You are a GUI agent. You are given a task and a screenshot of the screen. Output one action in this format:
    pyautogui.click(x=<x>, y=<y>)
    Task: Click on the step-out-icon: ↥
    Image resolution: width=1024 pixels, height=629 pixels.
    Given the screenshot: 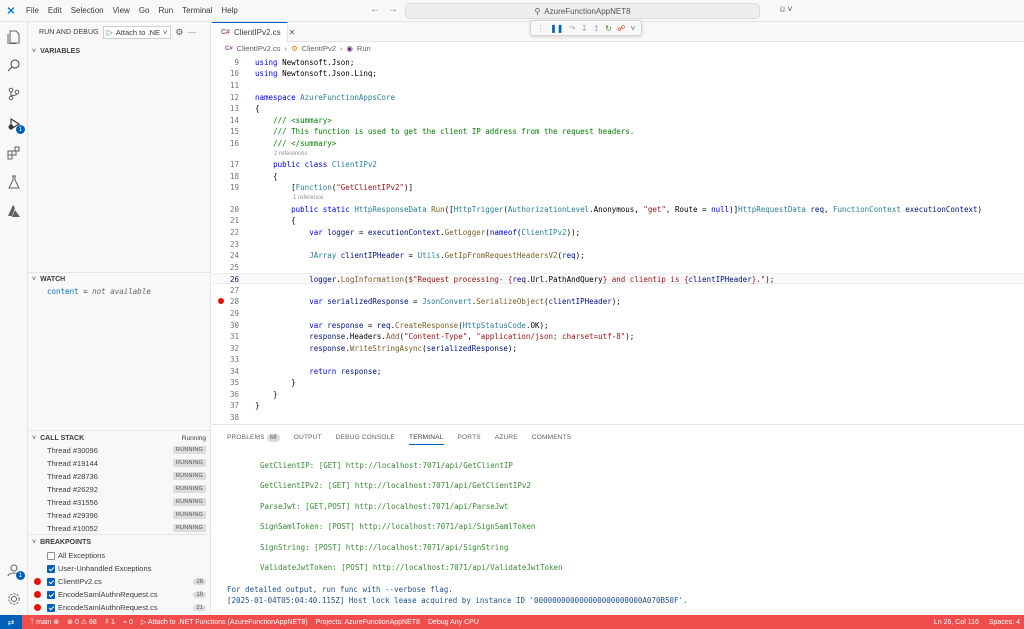 What is the action you would take?
    pyautogui.click(x=596, y=28)
    